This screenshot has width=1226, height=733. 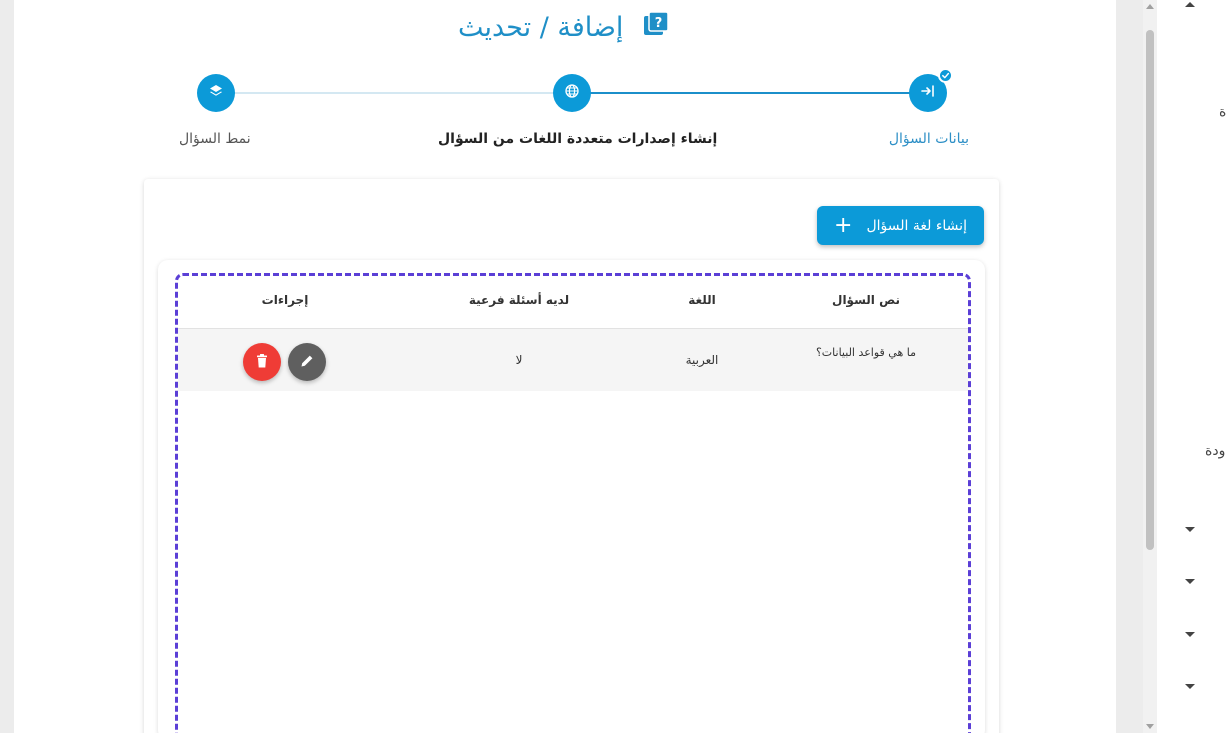 I want to click on column-header-language: اللغة, so click(x=702, y=300).